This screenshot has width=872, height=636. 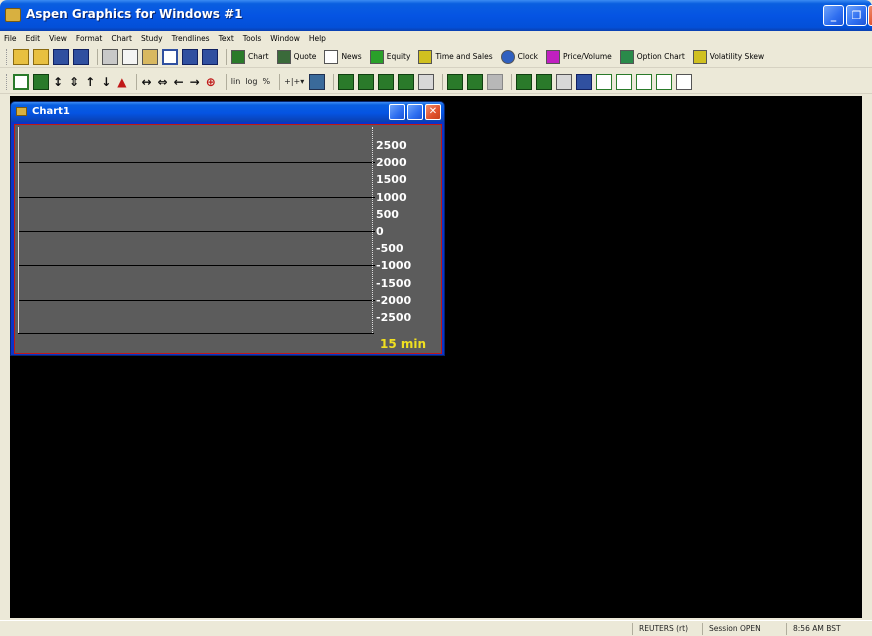 I want to click on percent-scale-button: %, so click(x=267, y=81).